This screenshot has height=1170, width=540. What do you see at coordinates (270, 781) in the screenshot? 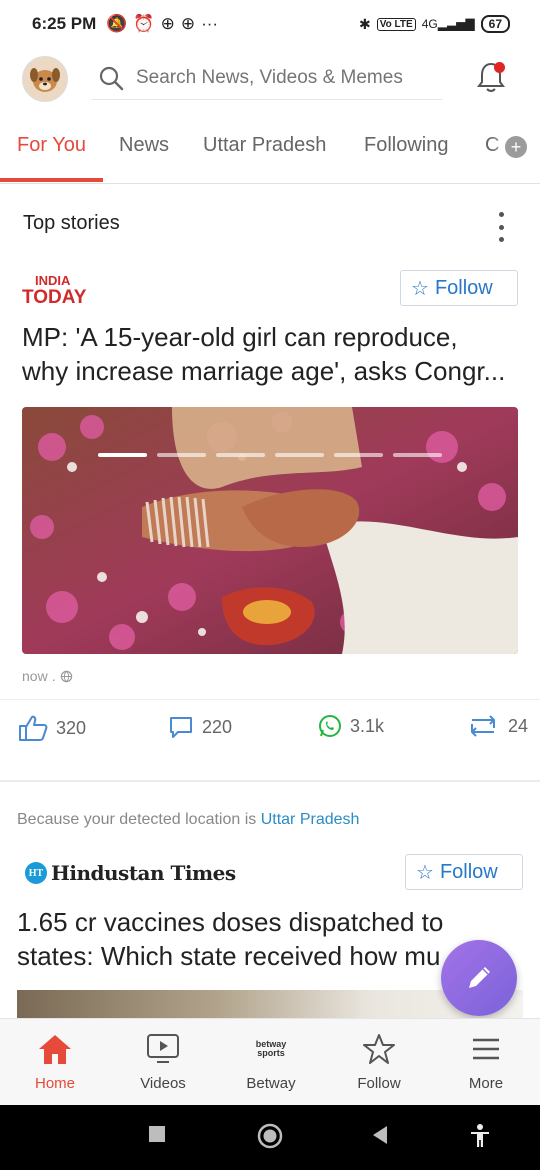
I see `section-divider` at bounding box center [270, 781].